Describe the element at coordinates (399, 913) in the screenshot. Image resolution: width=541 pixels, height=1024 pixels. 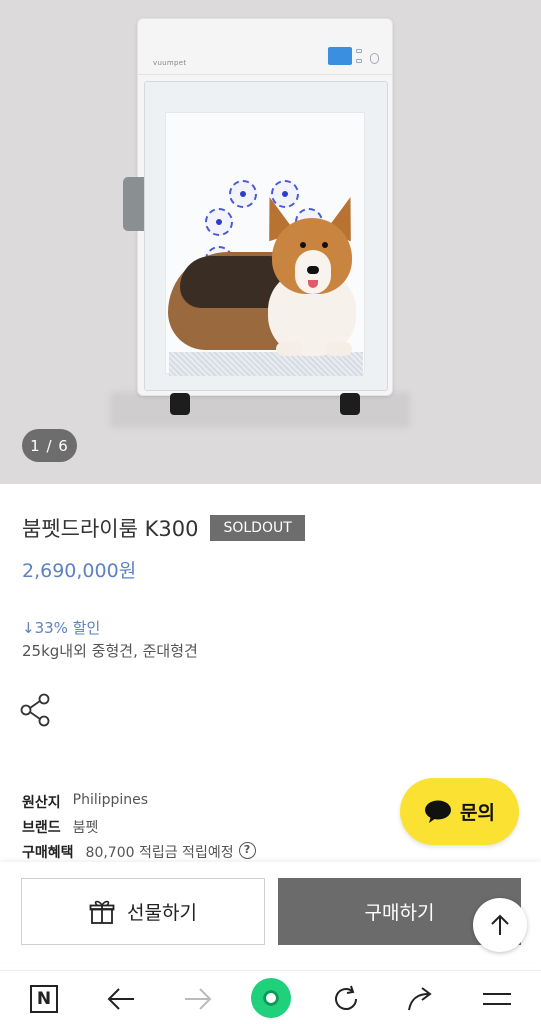
I see `buy-label: 구매하기` at that location.